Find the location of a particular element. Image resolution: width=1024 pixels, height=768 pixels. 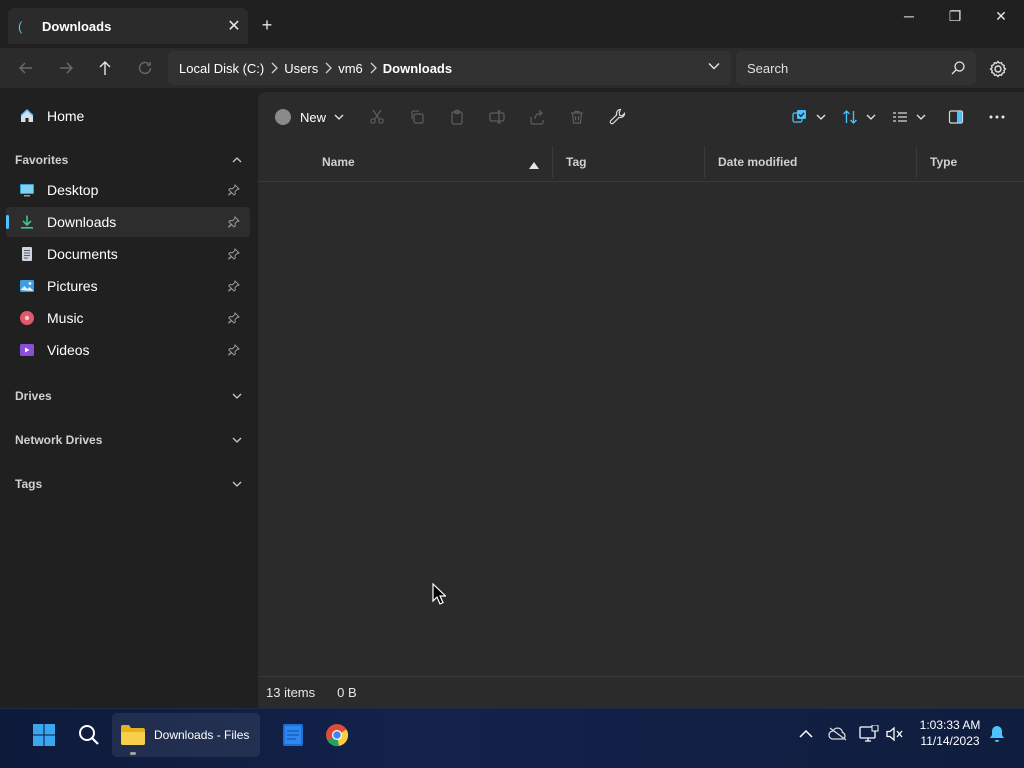

details-view-icon is located at coordinates (900, 117).